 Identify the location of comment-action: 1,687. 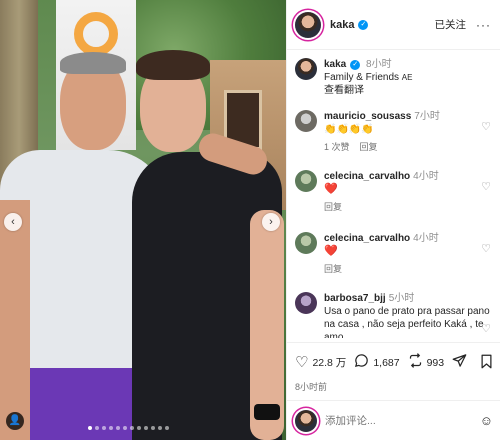
(377, 362).